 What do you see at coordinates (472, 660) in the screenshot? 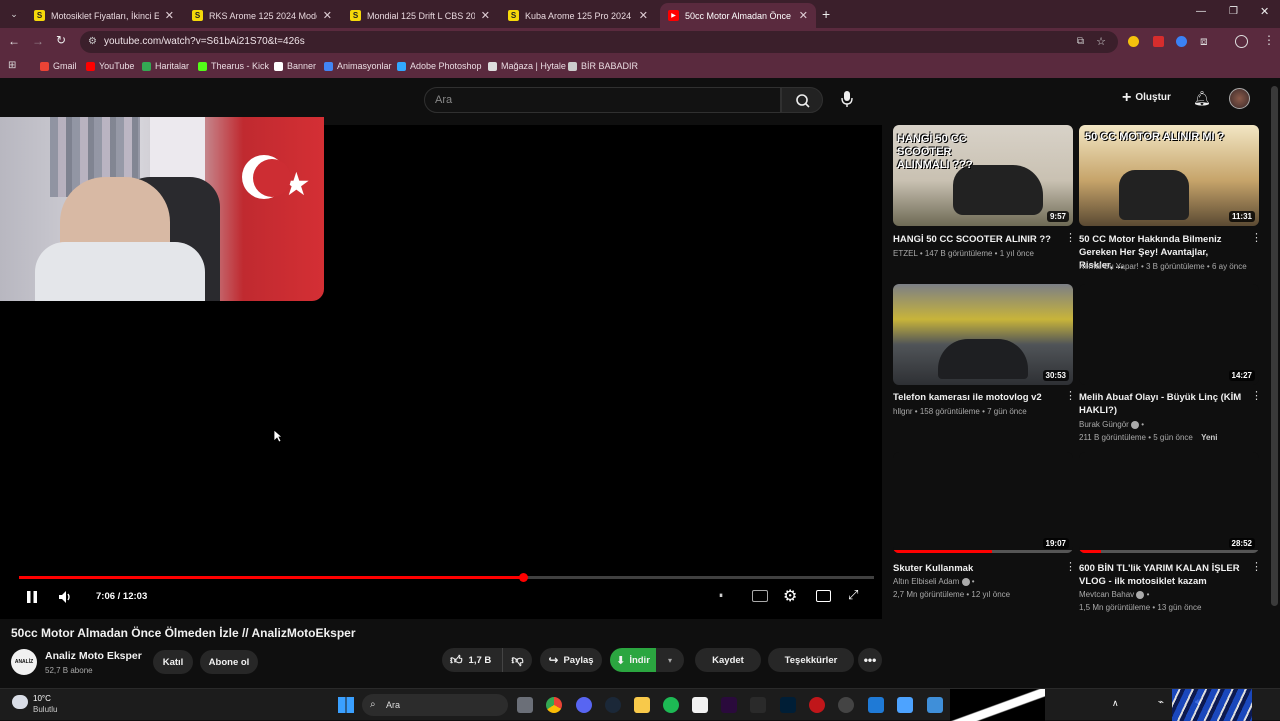
I see `like-button: 👍︎ 1,7 B` at bounding box center [472, 660].